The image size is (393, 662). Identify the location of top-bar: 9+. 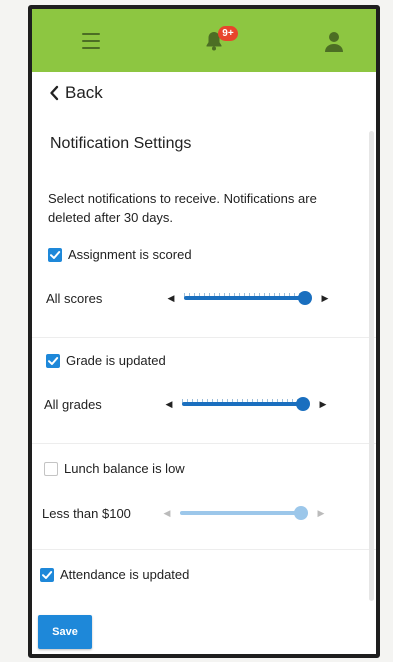
(204, 40).